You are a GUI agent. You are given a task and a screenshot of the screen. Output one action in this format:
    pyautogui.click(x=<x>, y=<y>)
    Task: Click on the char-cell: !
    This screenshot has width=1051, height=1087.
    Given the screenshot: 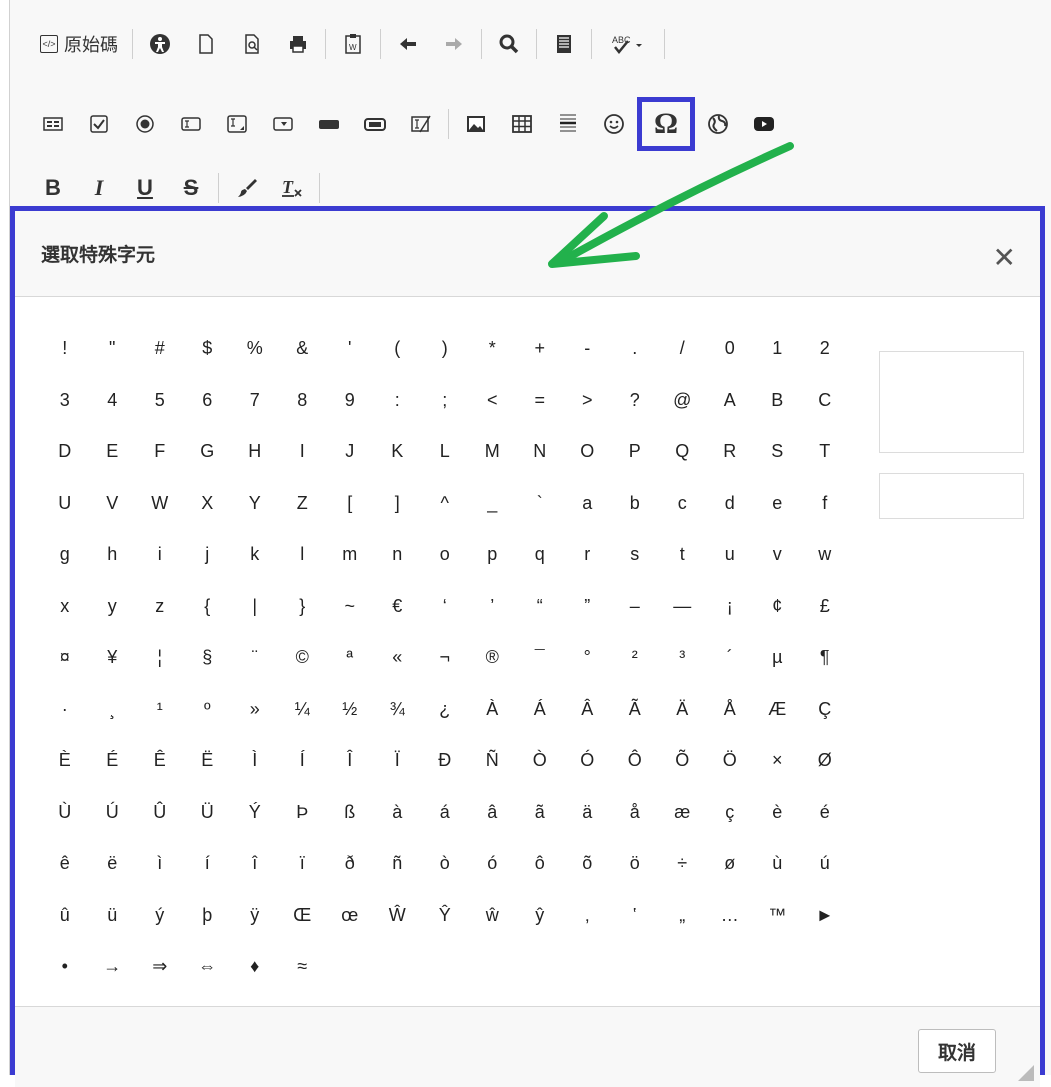 What is the action you would take?
    pyautogui.click(x=65, y=349)
    